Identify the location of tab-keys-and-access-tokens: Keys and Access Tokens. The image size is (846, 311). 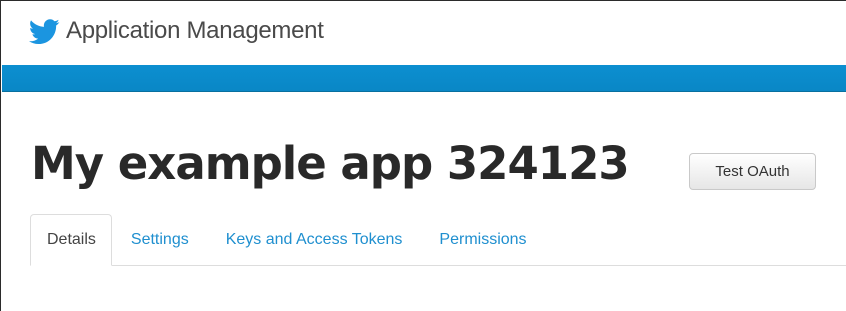
(314, 239).